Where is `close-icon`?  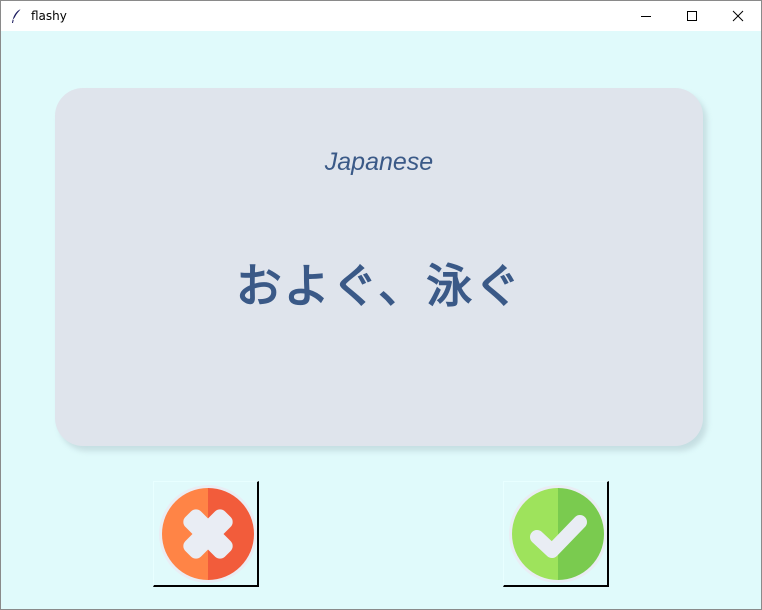
close-icon is located at coordinates (738, 16).